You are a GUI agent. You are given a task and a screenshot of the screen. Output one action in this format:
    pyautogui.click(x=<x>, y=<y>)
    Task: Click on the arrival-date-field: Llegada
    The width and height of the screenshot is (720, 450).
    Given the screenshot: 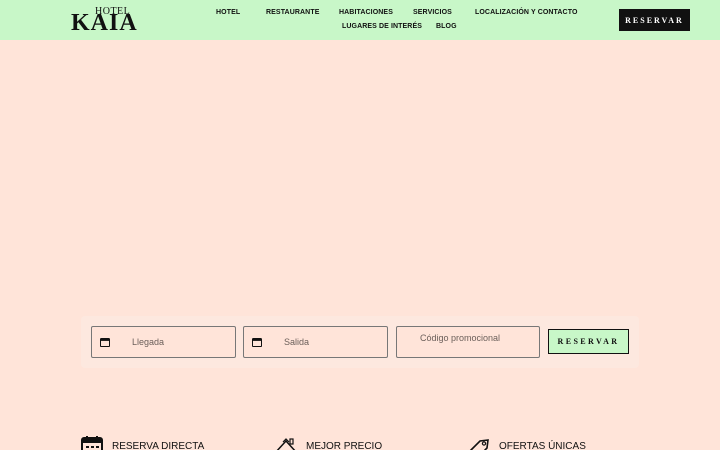 What is the action you would take?
    pyautogui.click(x=163, y=342)
    